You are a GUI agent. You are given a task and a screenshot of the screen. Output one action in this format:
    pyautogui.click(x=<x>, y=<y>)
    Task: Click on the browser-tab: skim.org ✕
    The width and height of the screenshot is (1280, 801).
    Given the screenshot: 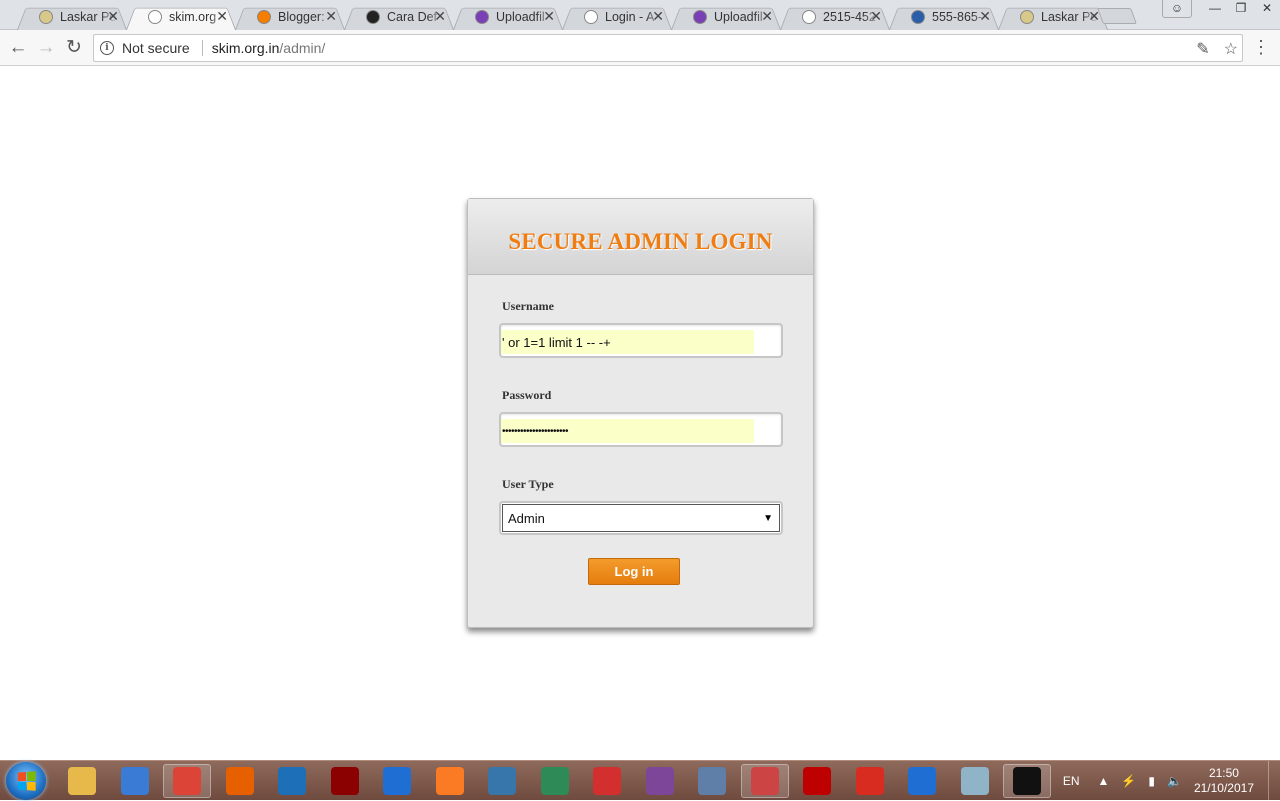 What is the action you would take?
    pyautogui.click(x=181, y=16)
    